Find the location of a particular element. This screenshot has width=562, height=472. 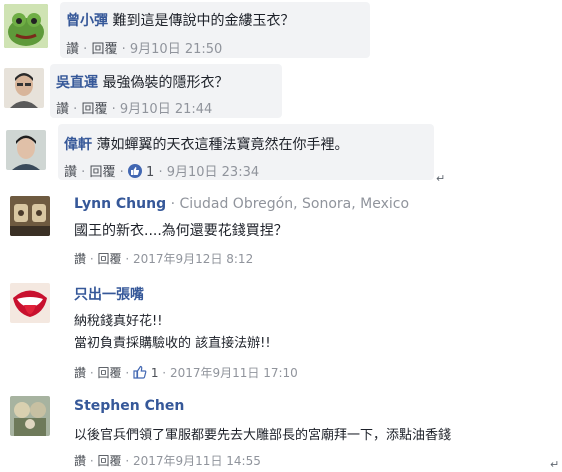

comment-author: 只出一張嘴 is located at coordinates (109, 295).